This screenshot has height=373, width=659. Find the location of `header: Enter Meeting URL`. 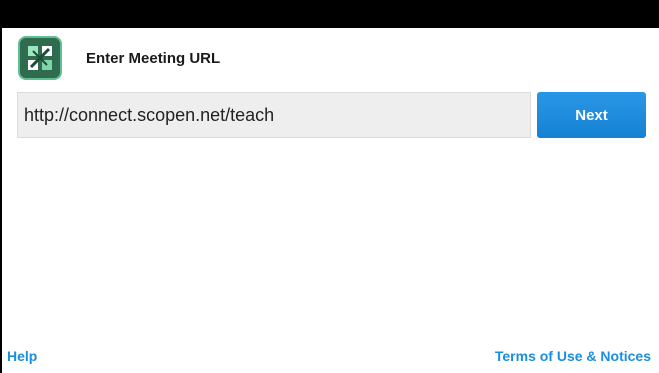

header: Enter Meeting URL is located at coordinates (119, 58).